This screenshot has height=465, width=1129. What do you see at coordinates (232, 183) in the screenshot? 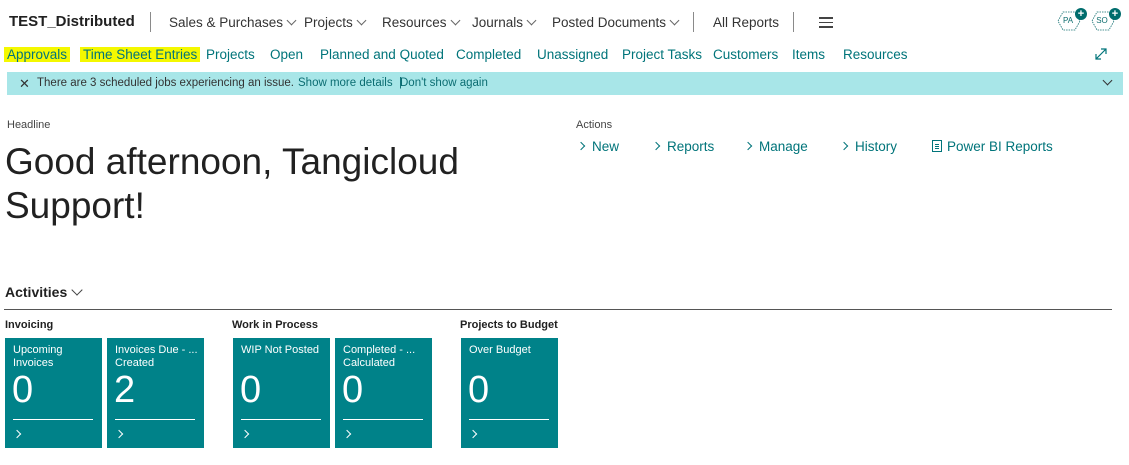
I see `greeting-headline: Good afternoon, Tangicloud Support!` at bounding box center [232, 183].